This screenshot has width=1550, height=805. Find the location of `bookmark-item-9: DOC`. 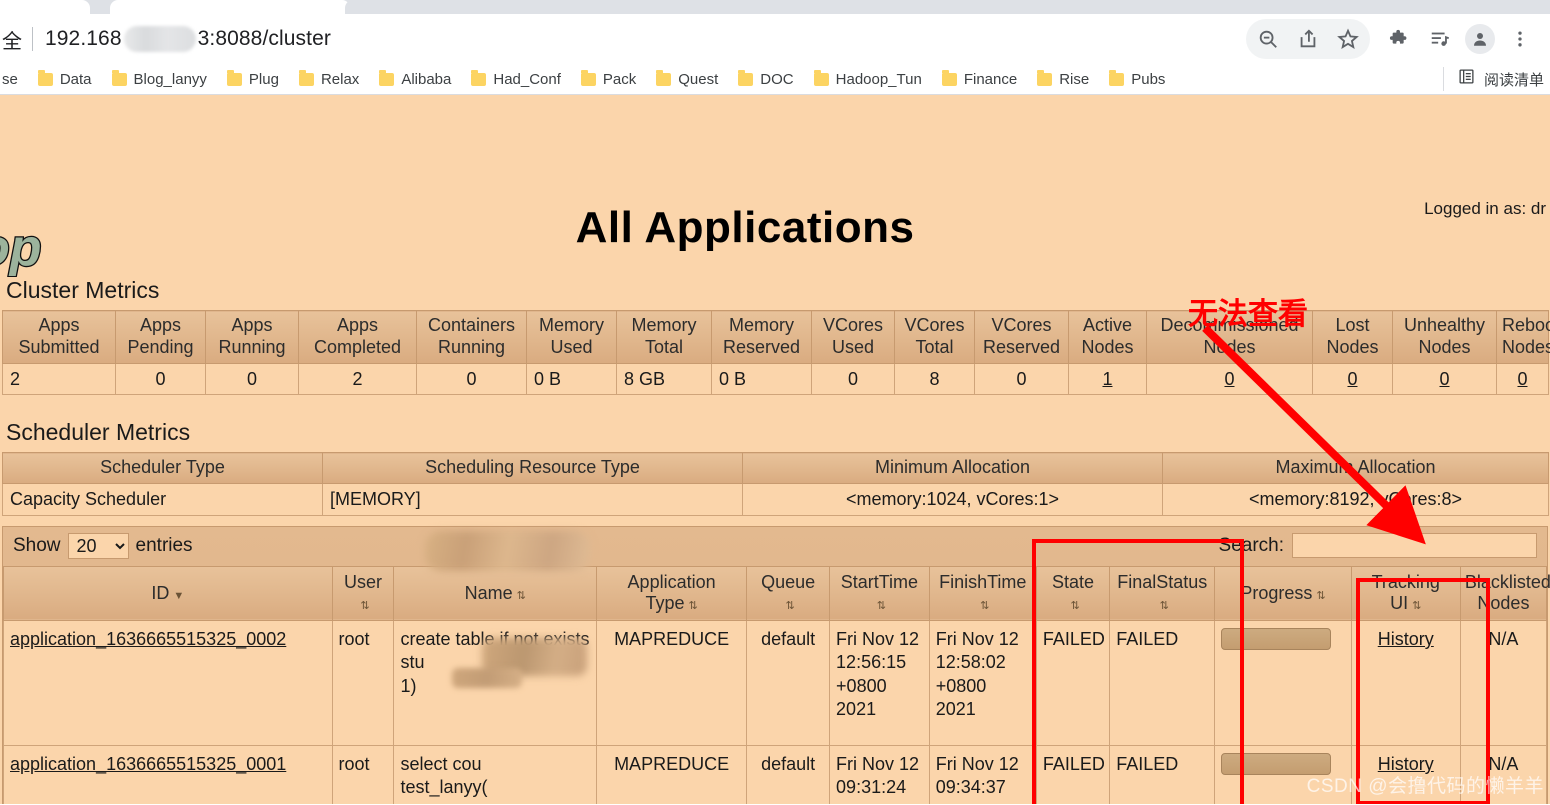

bookmark-item-9: DOC is located at coordinates (765, 79).